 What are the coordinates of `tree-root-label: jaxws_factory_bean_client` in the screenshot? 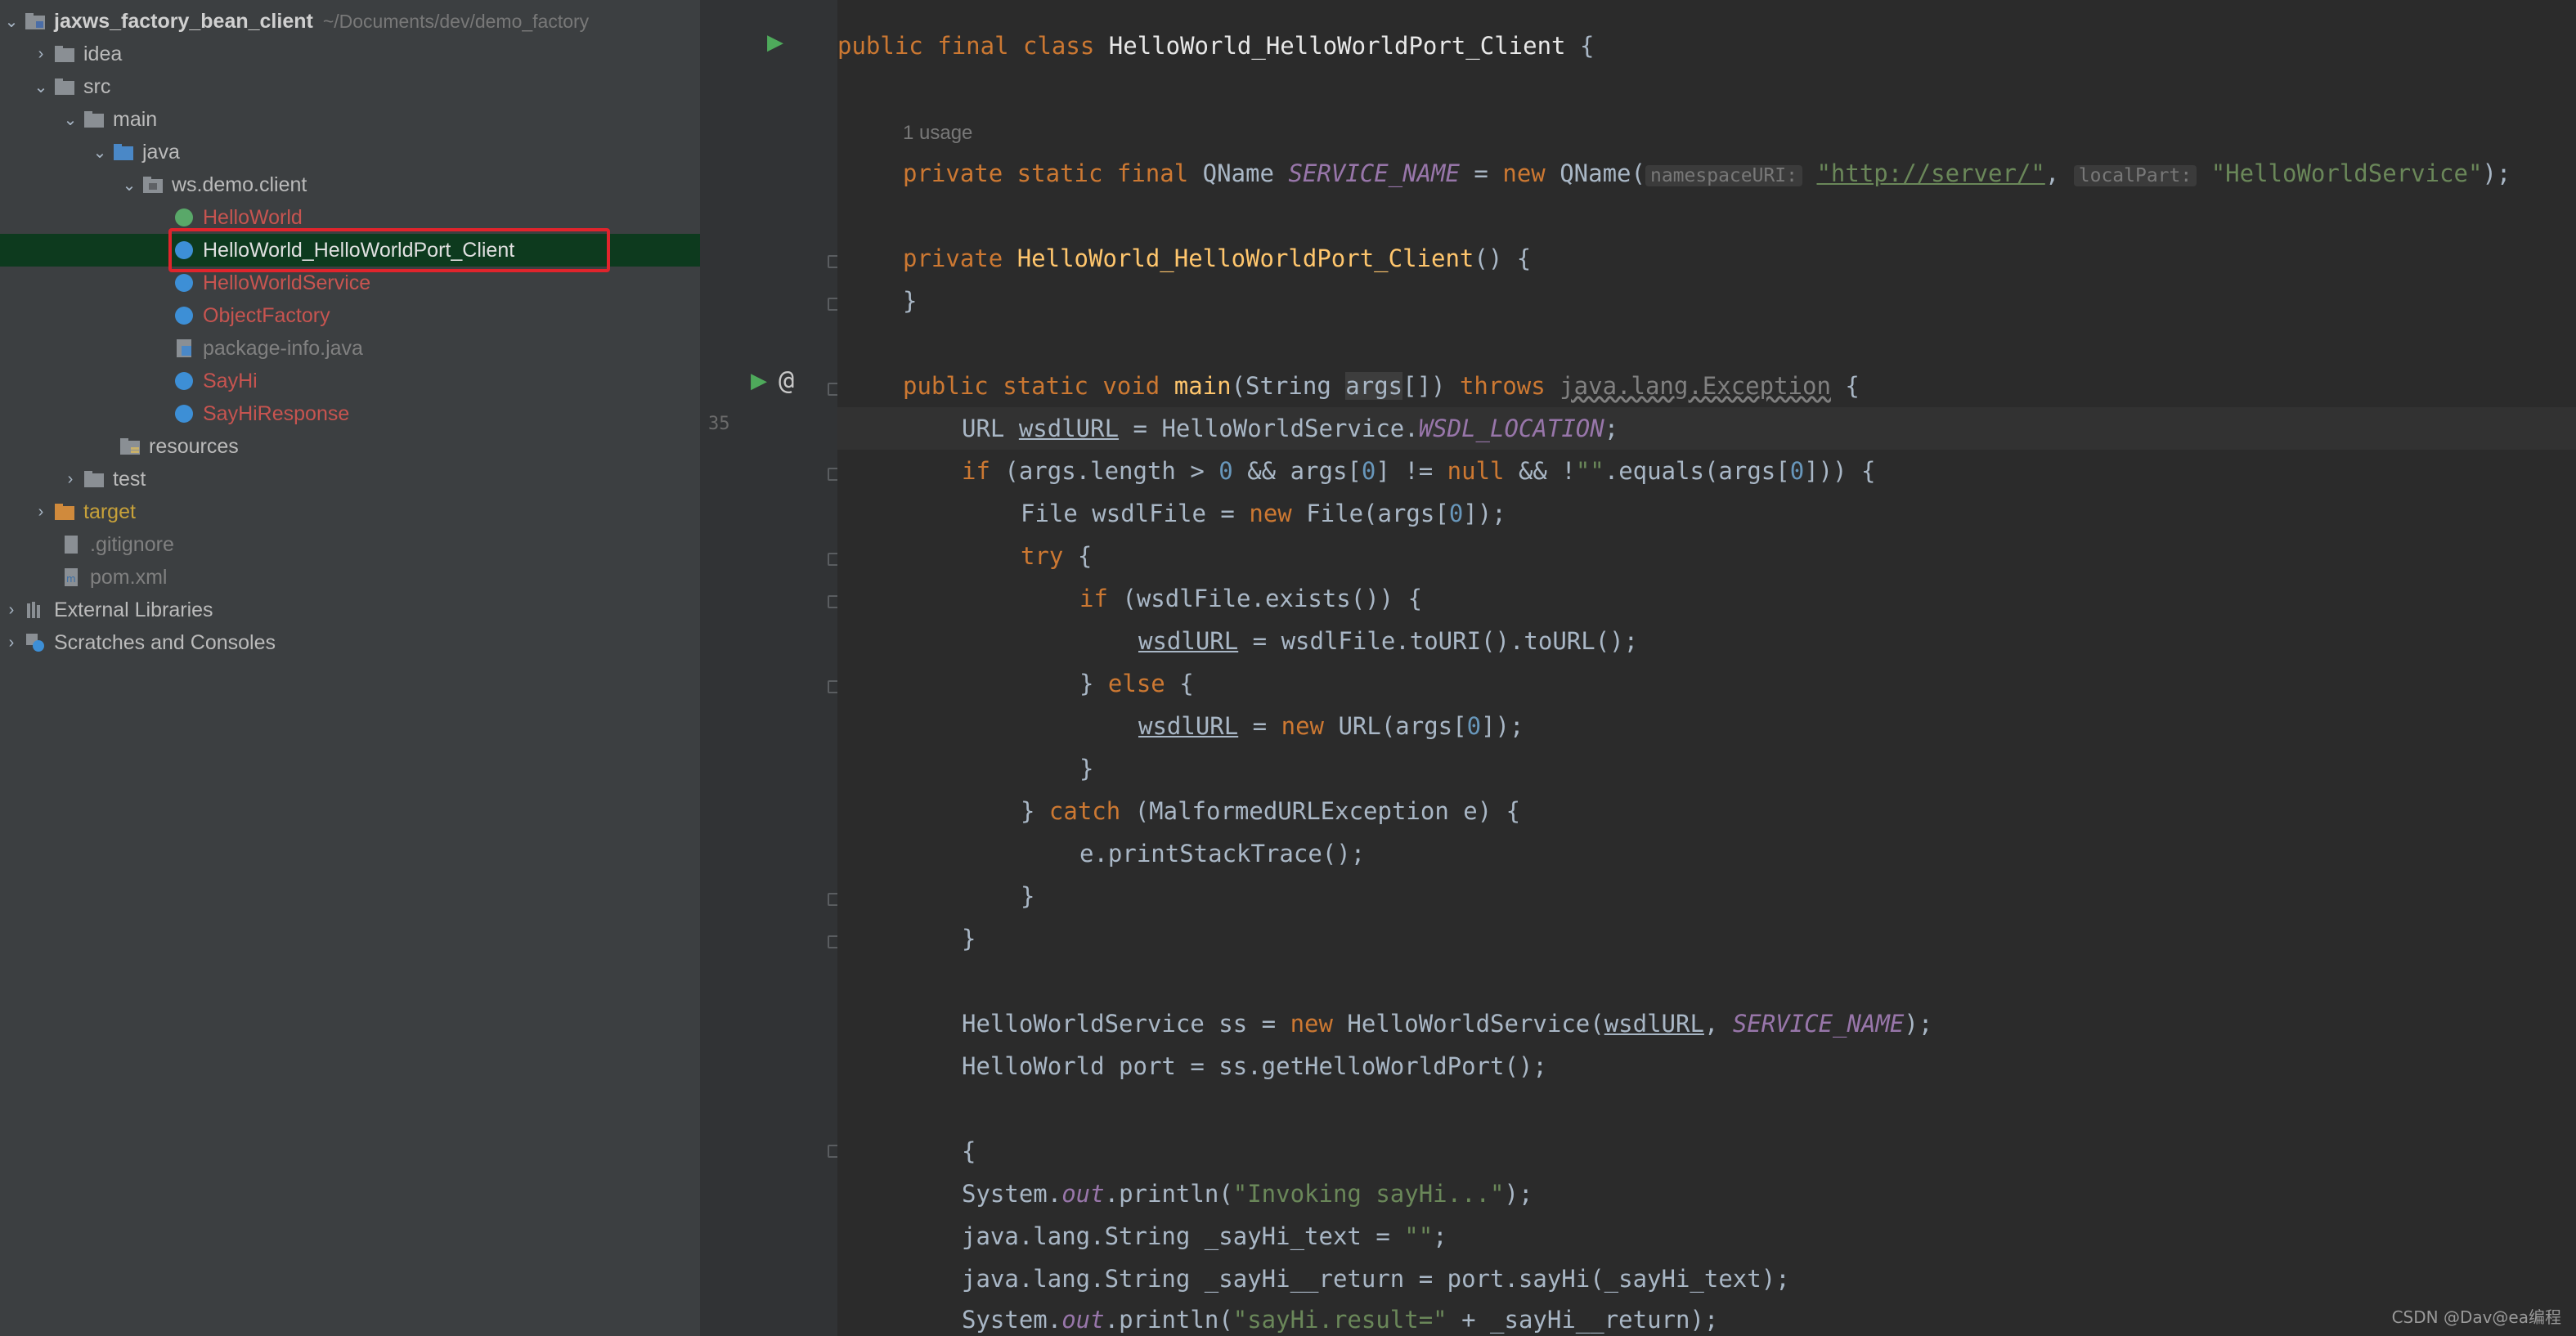 It's located at (184, 21).